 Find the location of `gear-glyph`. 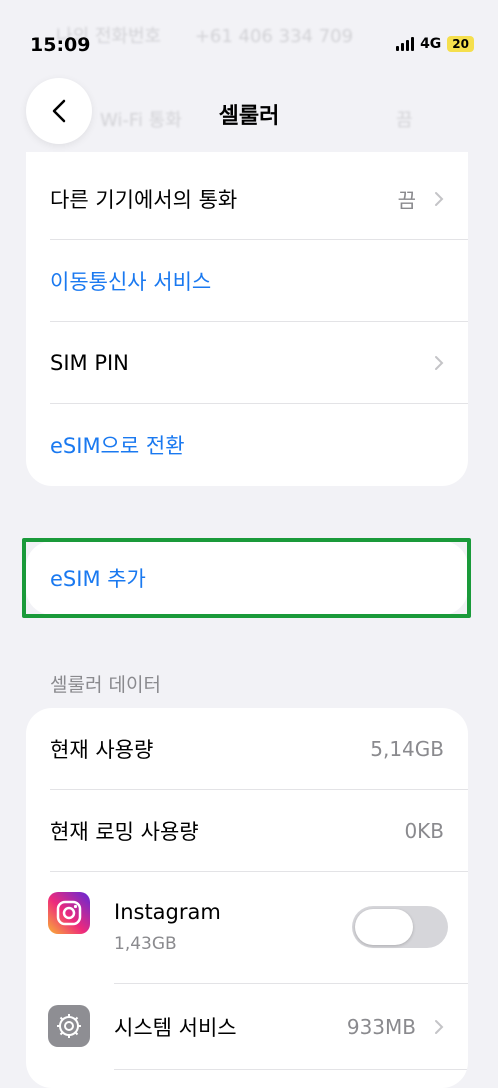

gear-glyph is located at coordinates (69, 1026).